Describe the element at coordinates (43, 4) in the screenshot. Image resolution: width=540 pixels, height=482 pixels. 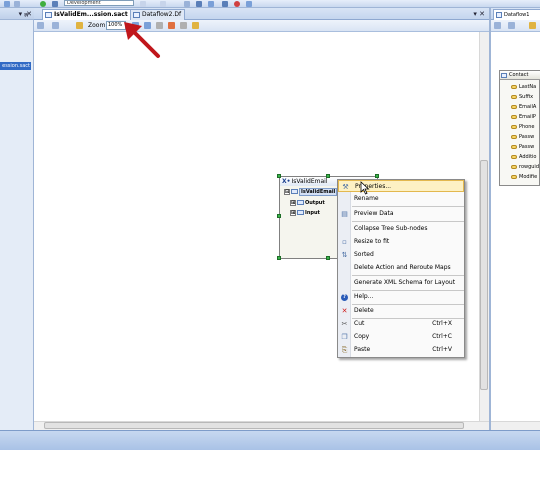
I see `run-icon` at that location.